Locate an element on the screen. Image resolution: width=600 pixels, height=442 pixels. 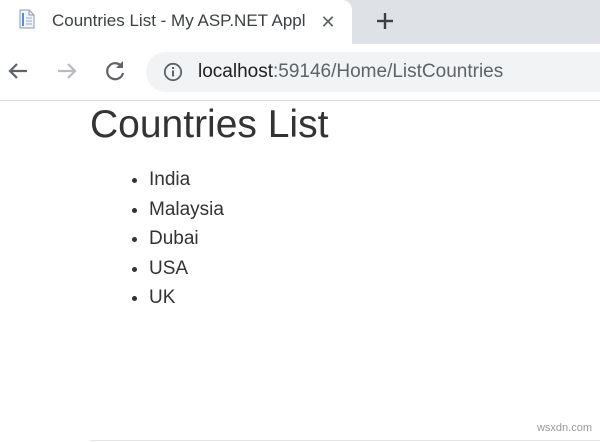
info-icon is located at coordinates (173, 72).